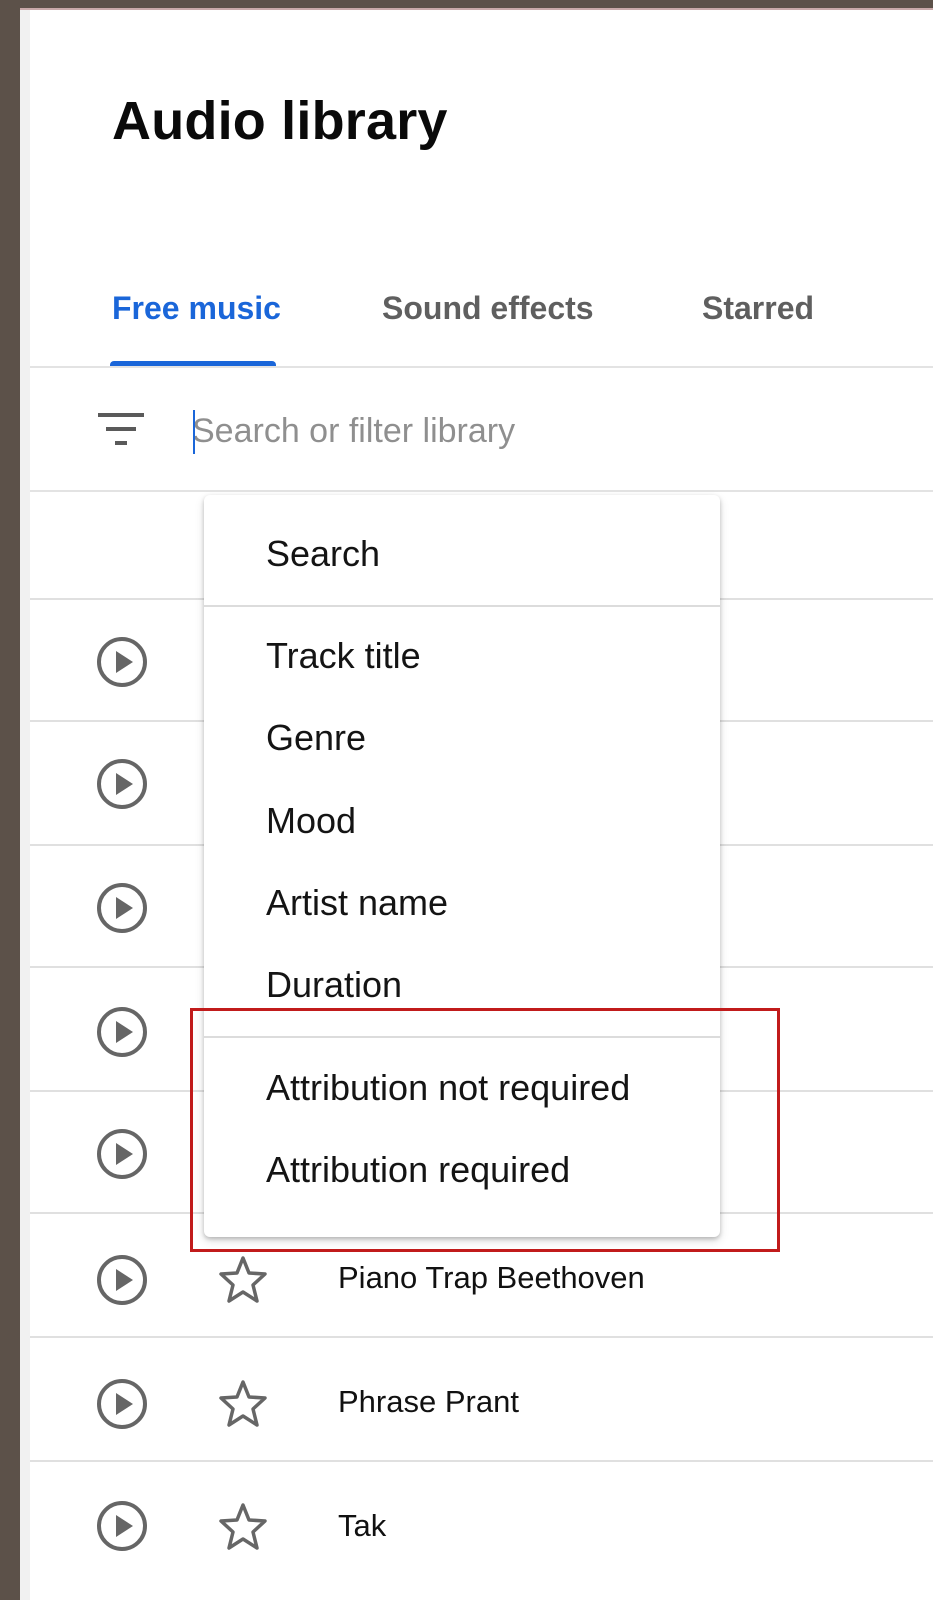 The width and height of the screenshot is (933, 1600). I want to click on dropdown-item-artist-name: Artist name, so click(357, 903).